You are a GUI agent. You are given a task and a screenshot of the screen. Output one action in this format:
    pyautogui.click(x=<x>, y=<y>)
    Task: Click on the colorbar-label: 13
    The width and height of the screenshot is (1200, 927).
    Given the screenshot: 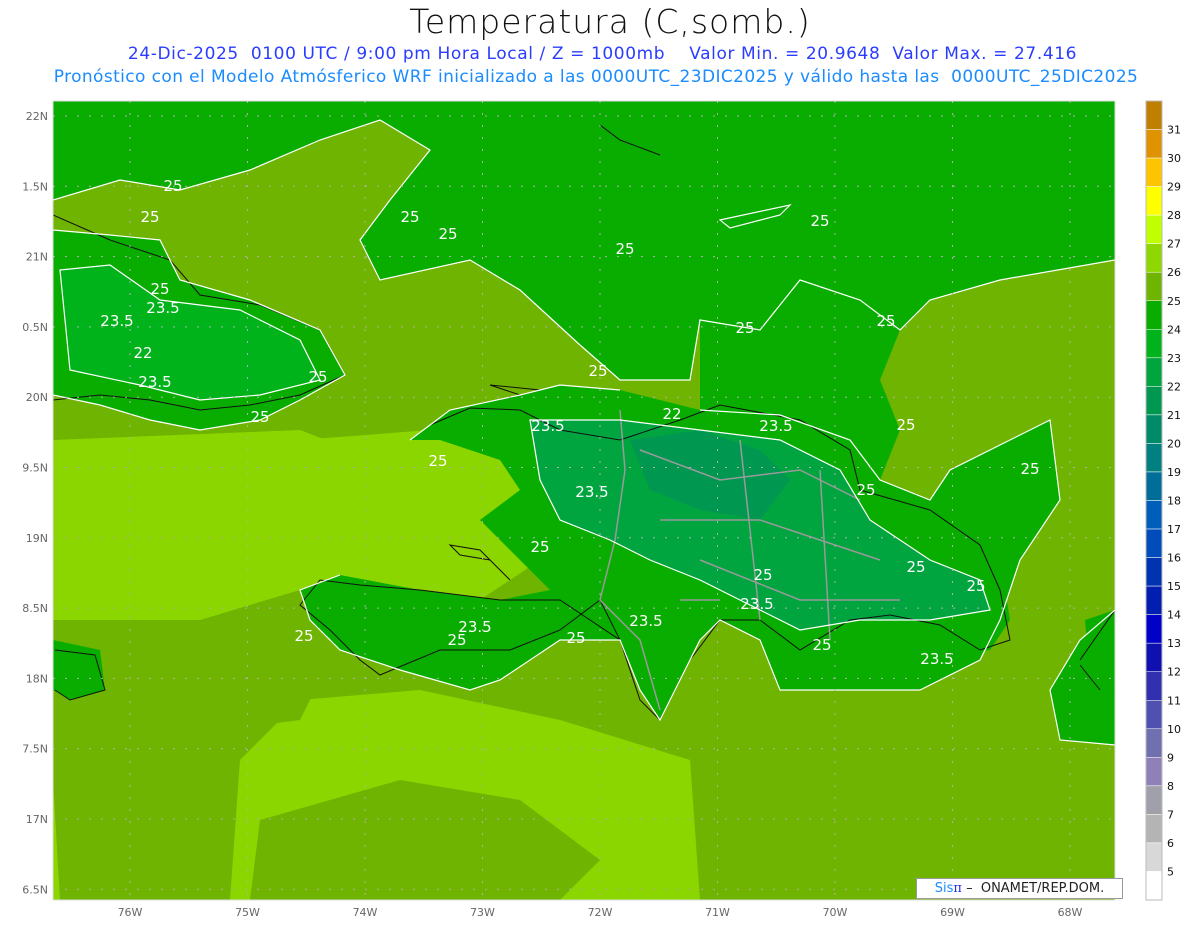 What is the action you would take?
    pyautogui.click(x=1174, y=643)
    